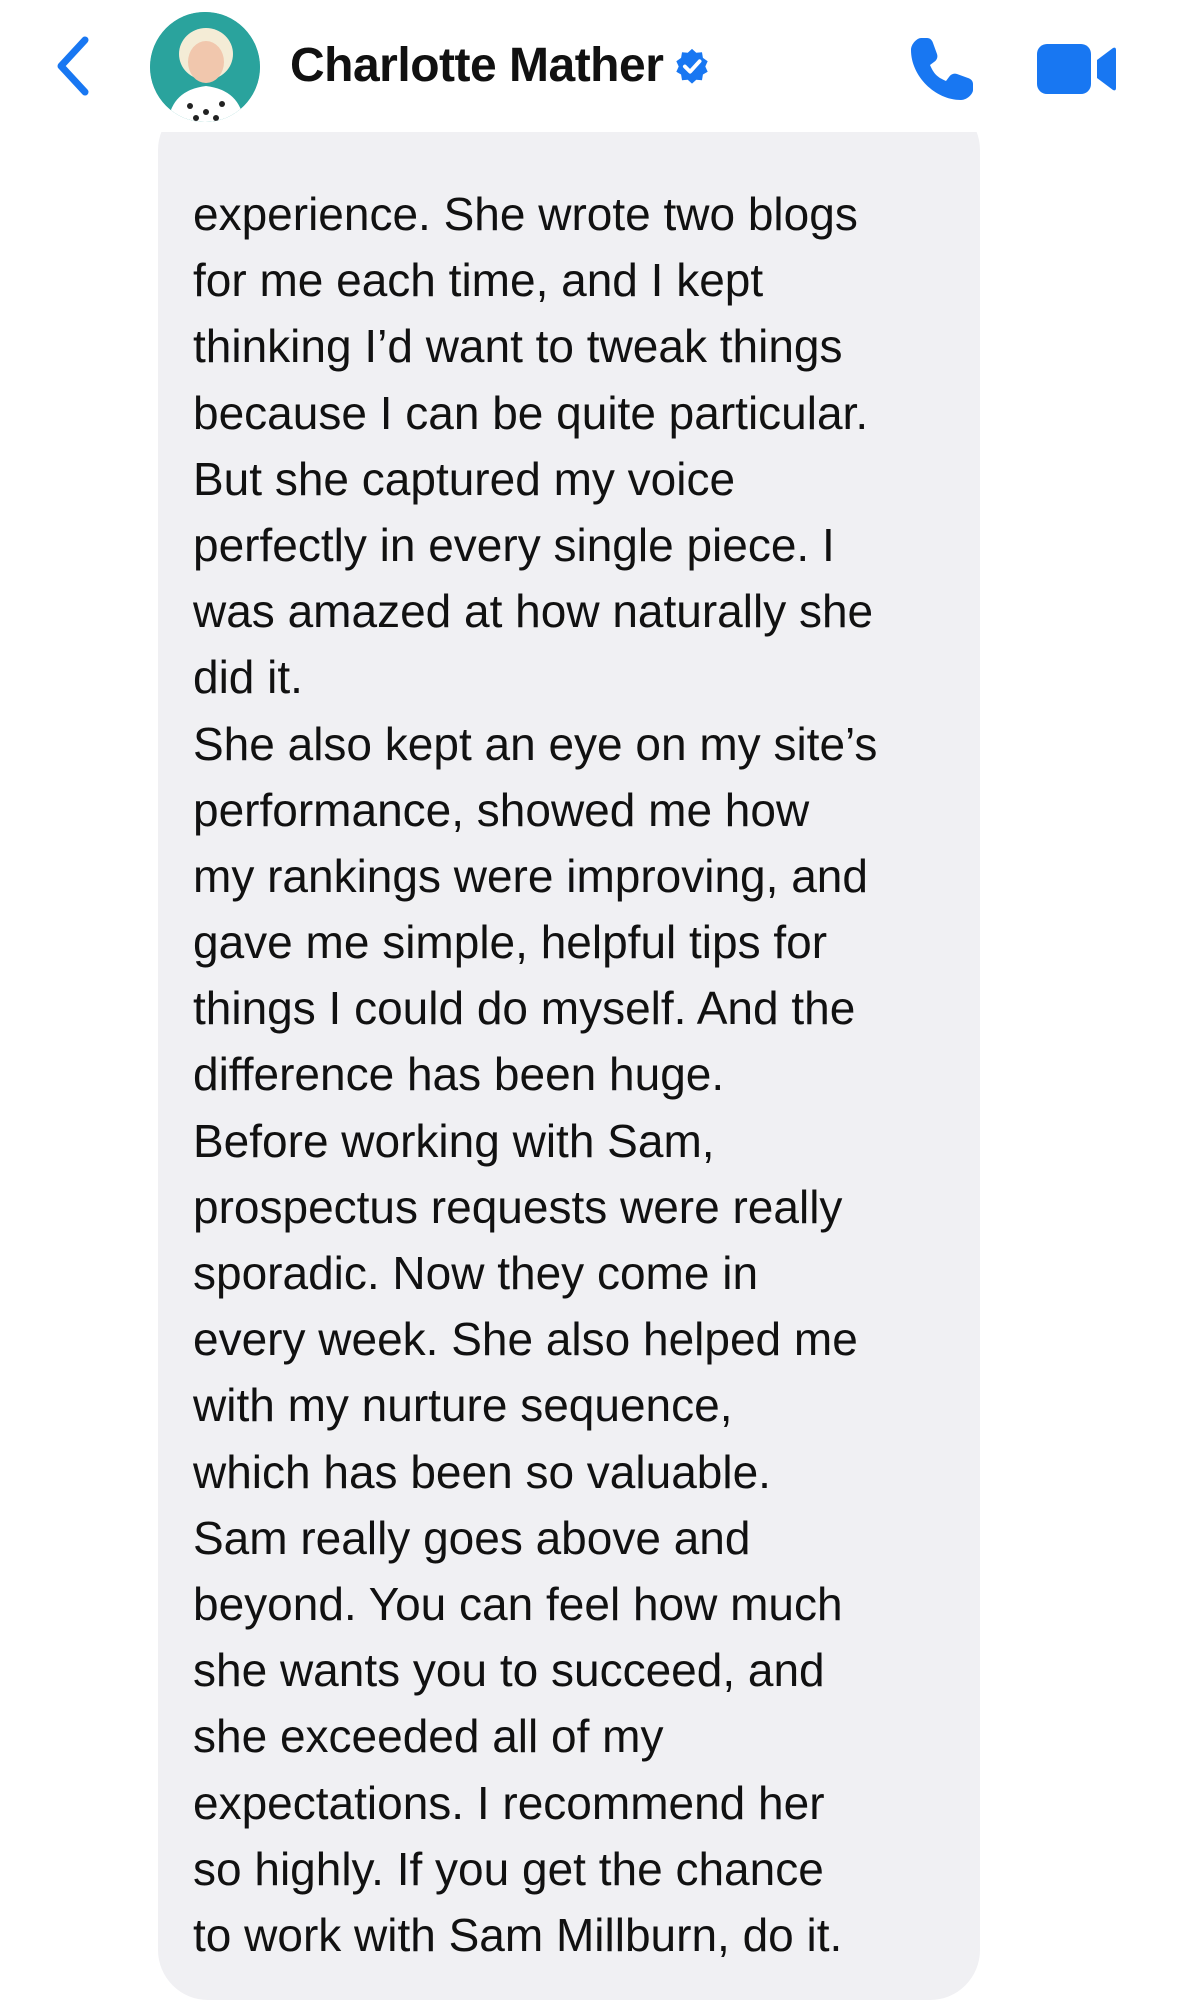 The width and height of the screenshot is (1179, 2000). What do you see at coordinates (518, 1934) in the screenshot?
I see `message-line: to work with Sam Millburn, do it.` at bounding box center [518, 1934].